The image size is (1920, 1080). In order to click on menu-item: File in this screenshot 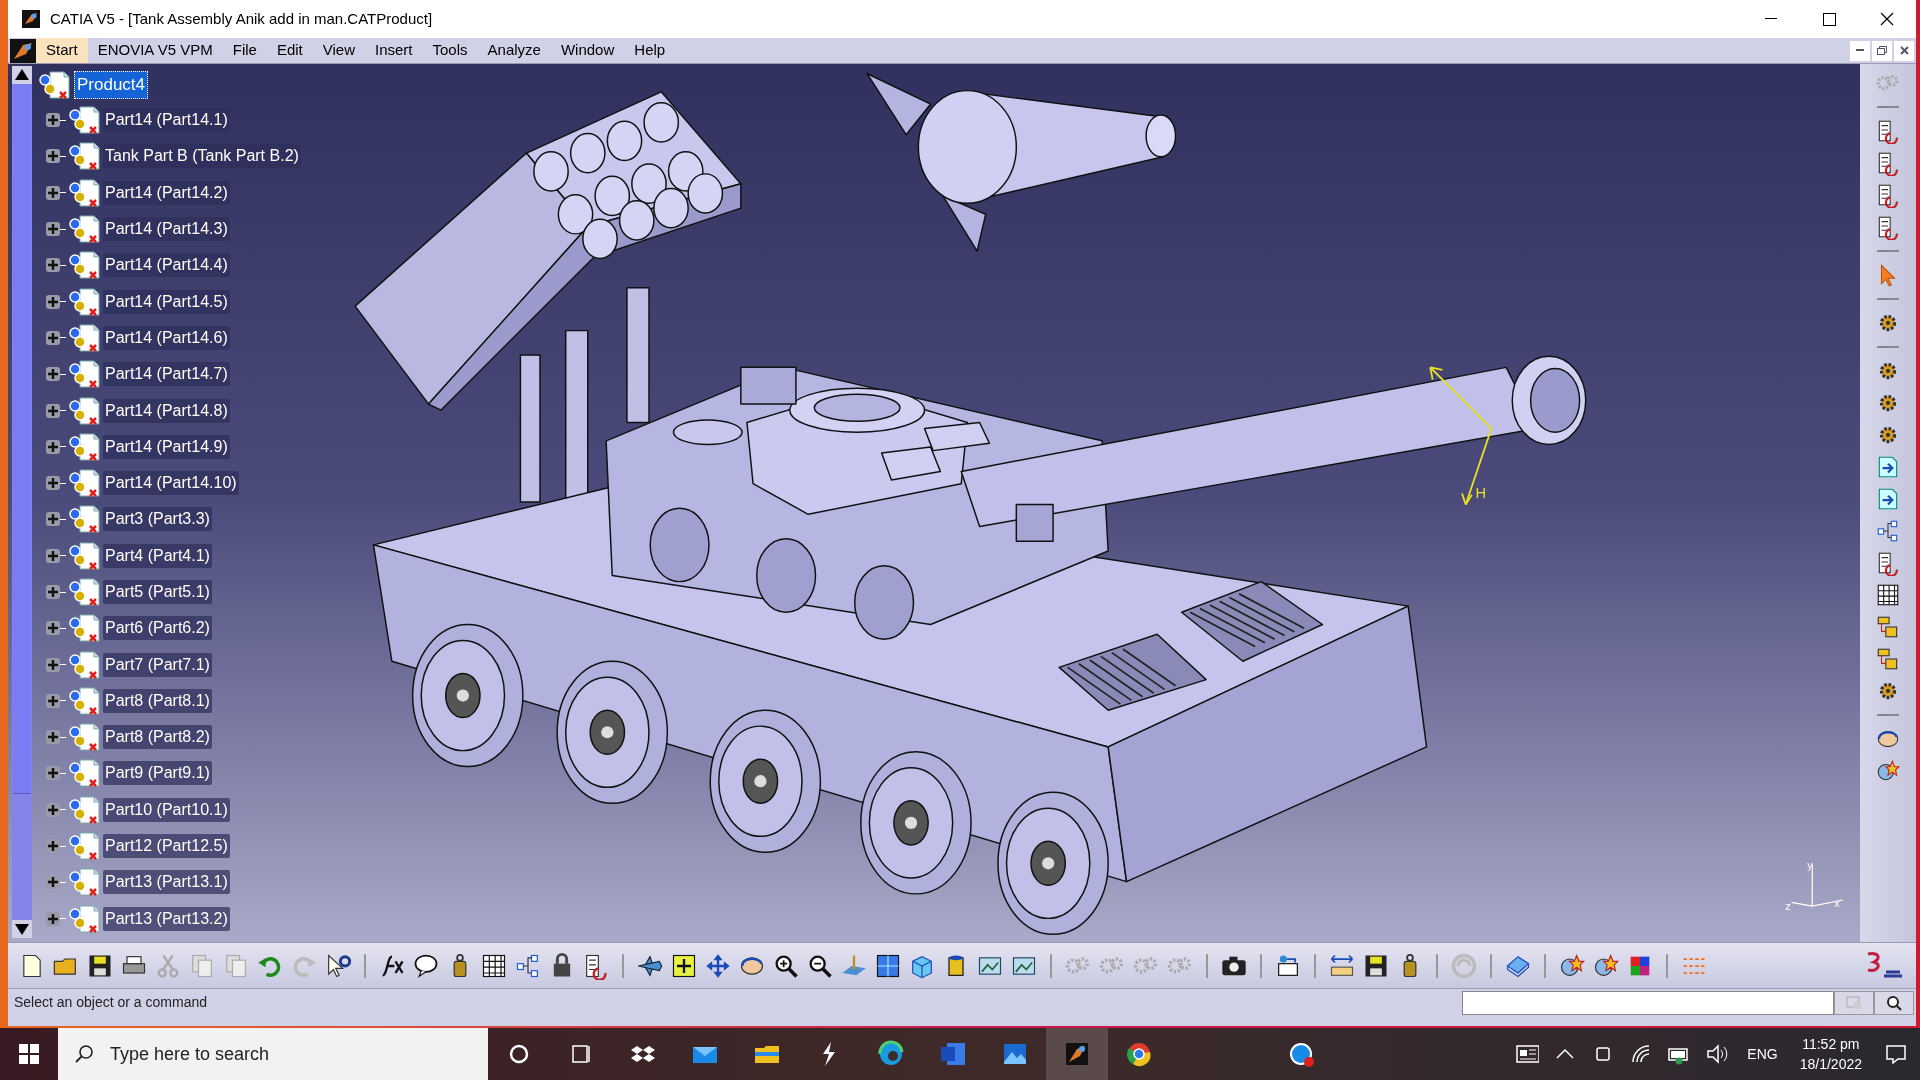, I will do `click(244, 50)`.